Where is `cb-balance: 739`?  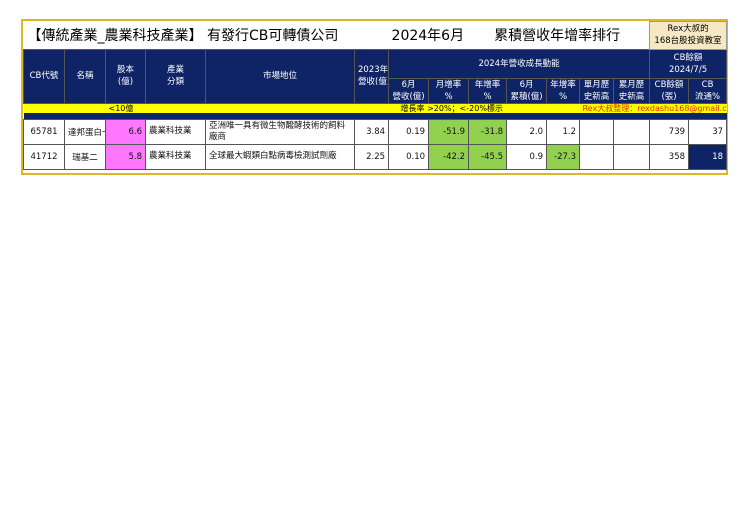 cb-balance: 739 is located at coordinates (669, 131).